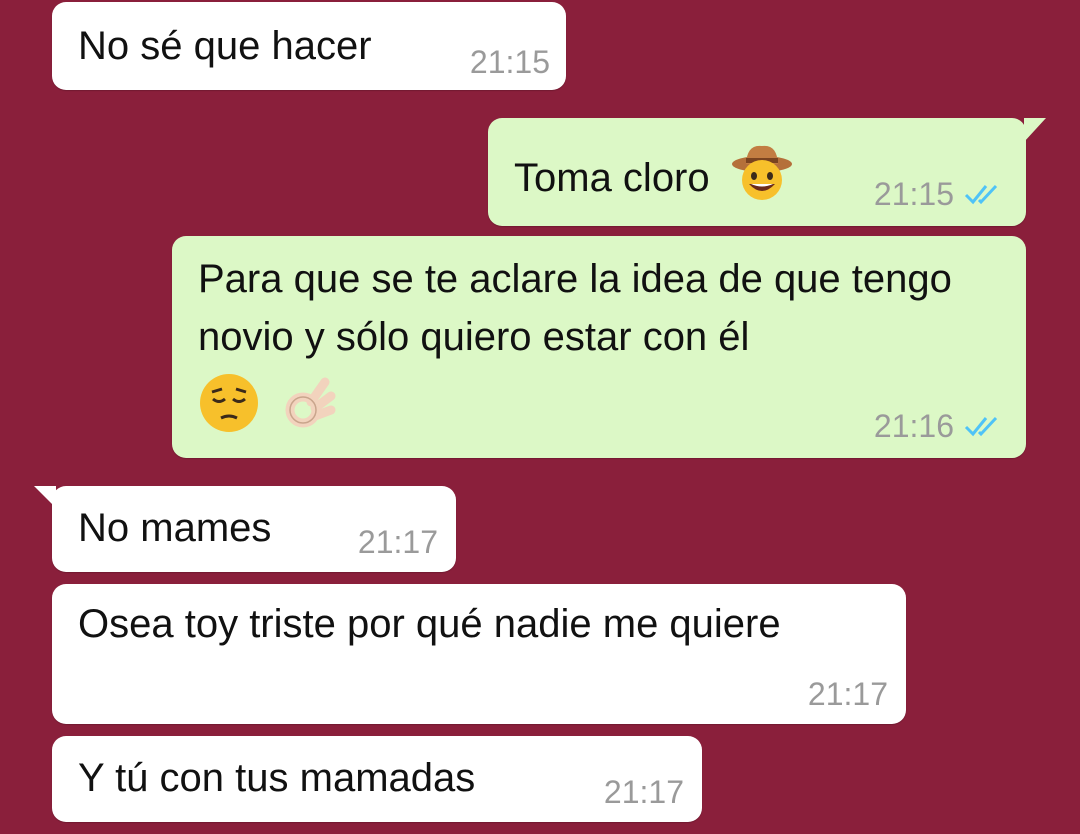  What do you see at coordinates (913, 426) in the screenshot?
I see `message-timestamp: 21:16` at bounding box center [913, 426].